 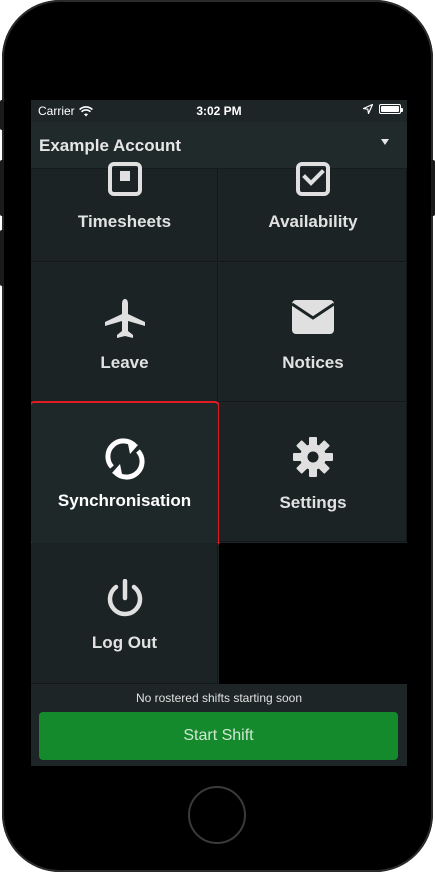 I want to click on tile-label-log-out: Log Out, so click(x=124, y=642).